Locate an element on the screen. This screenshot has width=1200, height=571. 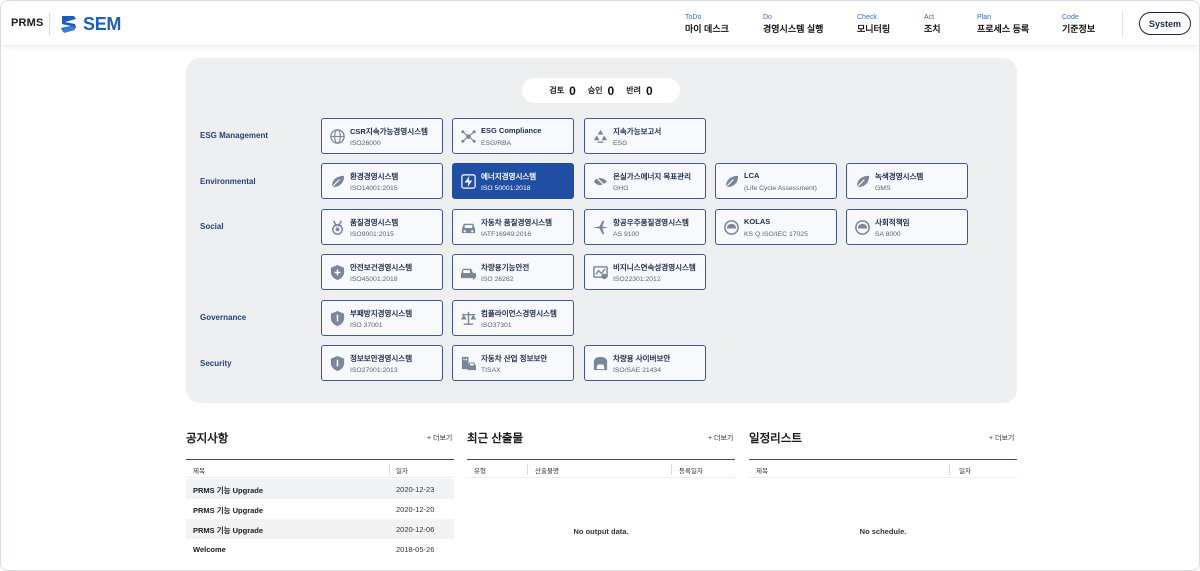
outputs-col-type: 유형 is located at coordinates (480, 471).